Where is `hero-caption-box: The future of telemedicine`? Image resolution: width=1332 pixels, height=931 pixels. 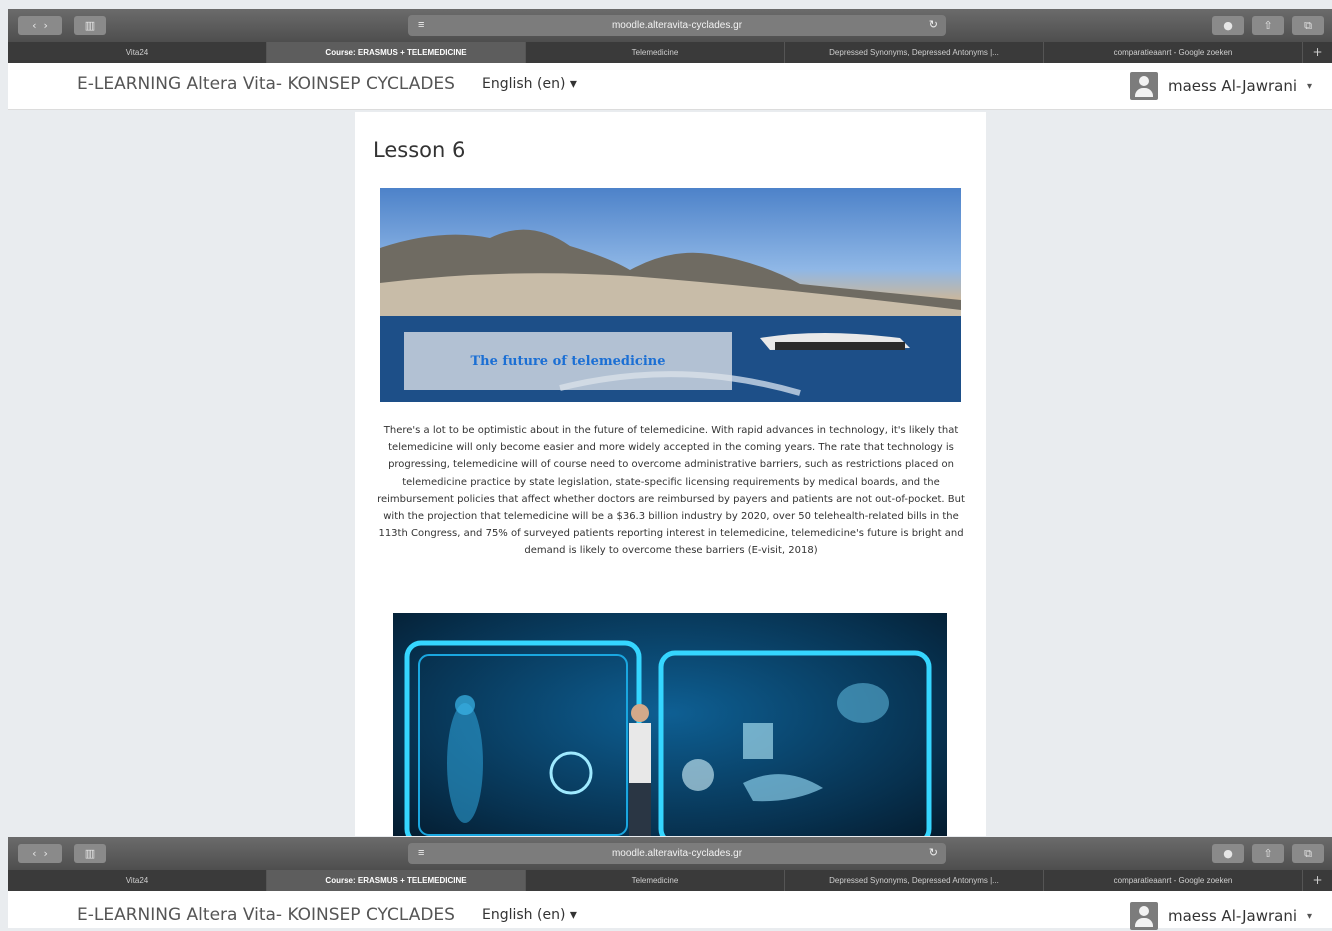 hero-caption-box: The future of telemedicine is located at coordinates (568, 361).